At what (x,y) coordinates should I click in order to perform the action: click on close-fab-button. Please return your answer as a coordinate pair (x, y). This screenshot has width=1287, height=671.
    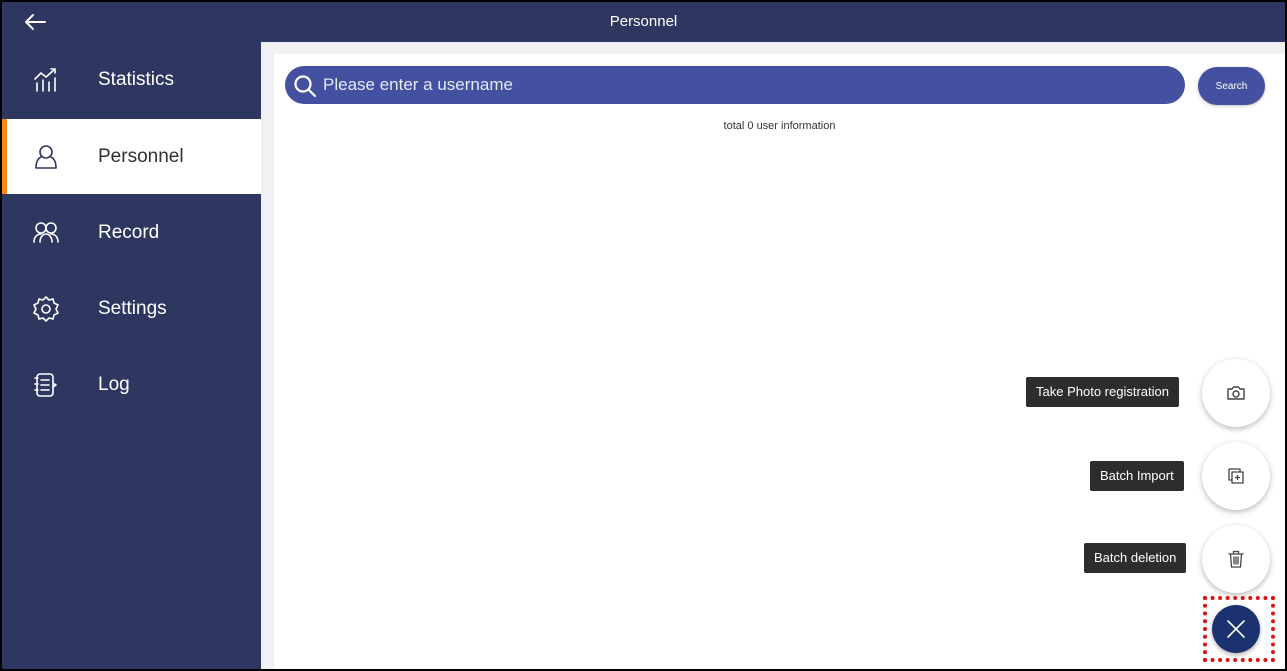
    Looking at the image, I should click on (1236, 629).